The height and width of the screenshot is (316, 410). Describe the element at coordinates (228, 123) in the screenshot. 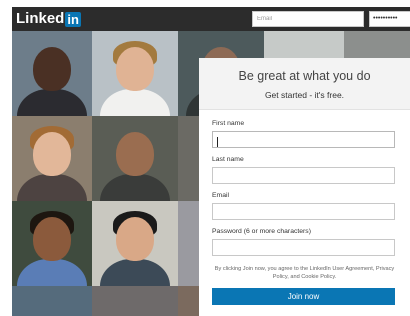

I see `first-name-label: First name` at that location.